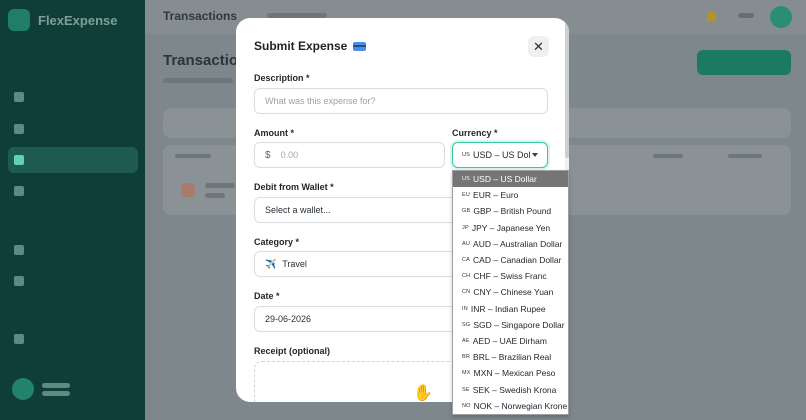 This screenshot has width=806, height=420. I want to click on currency-option: JP JPY – Japanese Yen, so click(510, 228).